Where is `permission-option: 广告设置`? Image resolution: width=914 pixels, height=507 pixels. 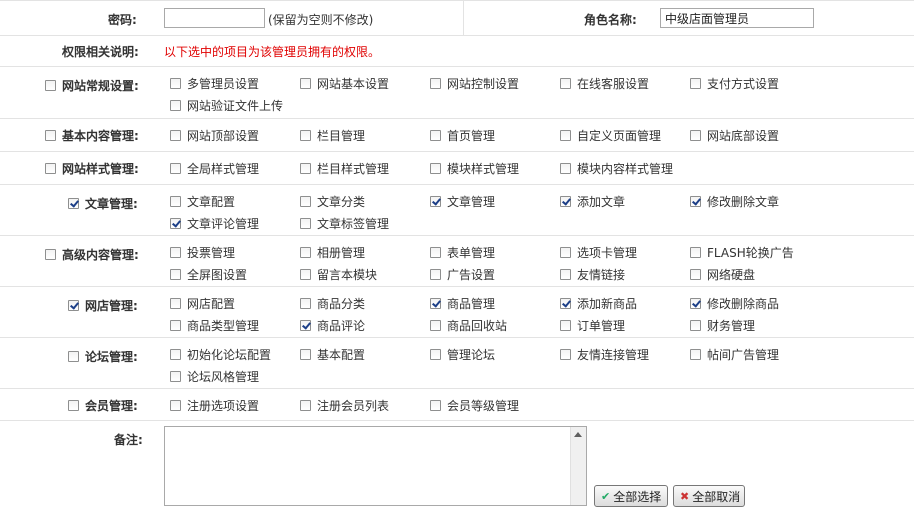 permission-option: 广告设置 is located at coordinates (462, 274).